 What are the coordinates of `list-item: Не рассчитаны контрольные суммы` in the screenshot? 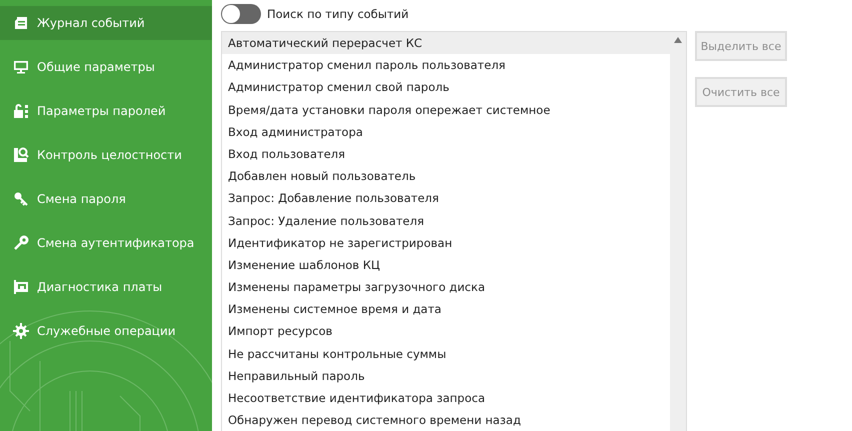 It's located at (446, 353).